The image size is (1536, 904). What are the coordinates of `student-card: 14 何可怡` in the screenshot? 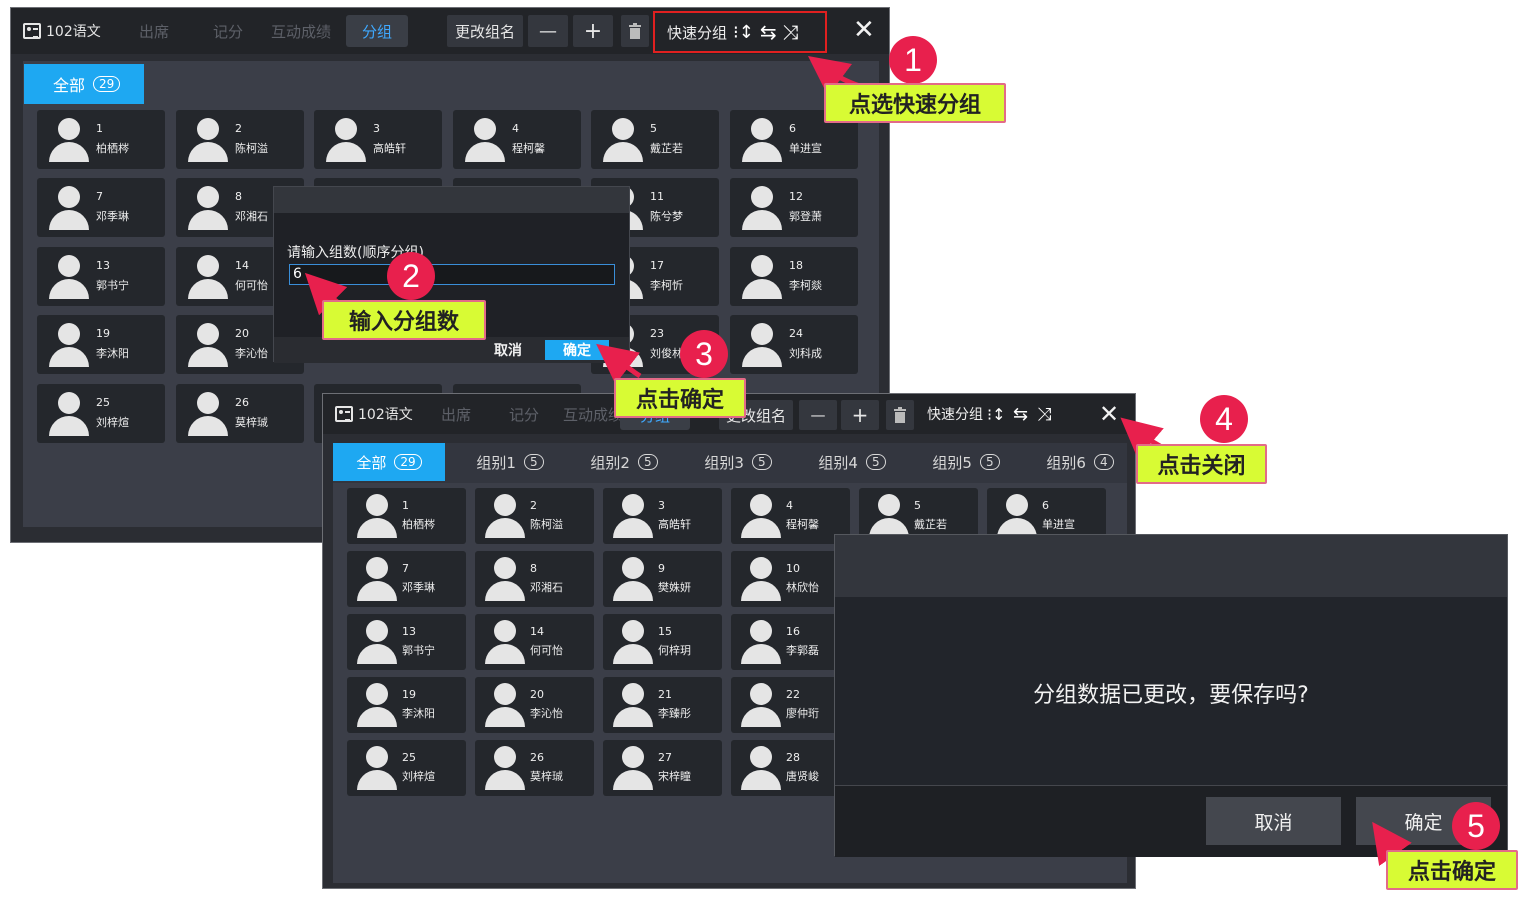 It's located at (534, 642).